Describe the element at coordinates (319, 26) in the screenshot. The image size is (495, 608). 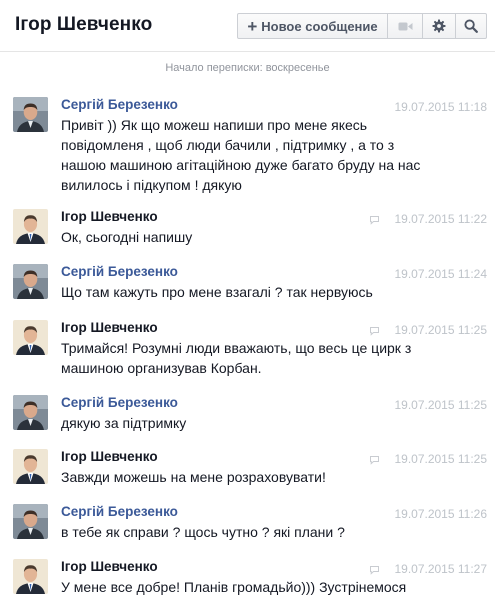
I see `new-message-label: Новое сообщение` at that location.